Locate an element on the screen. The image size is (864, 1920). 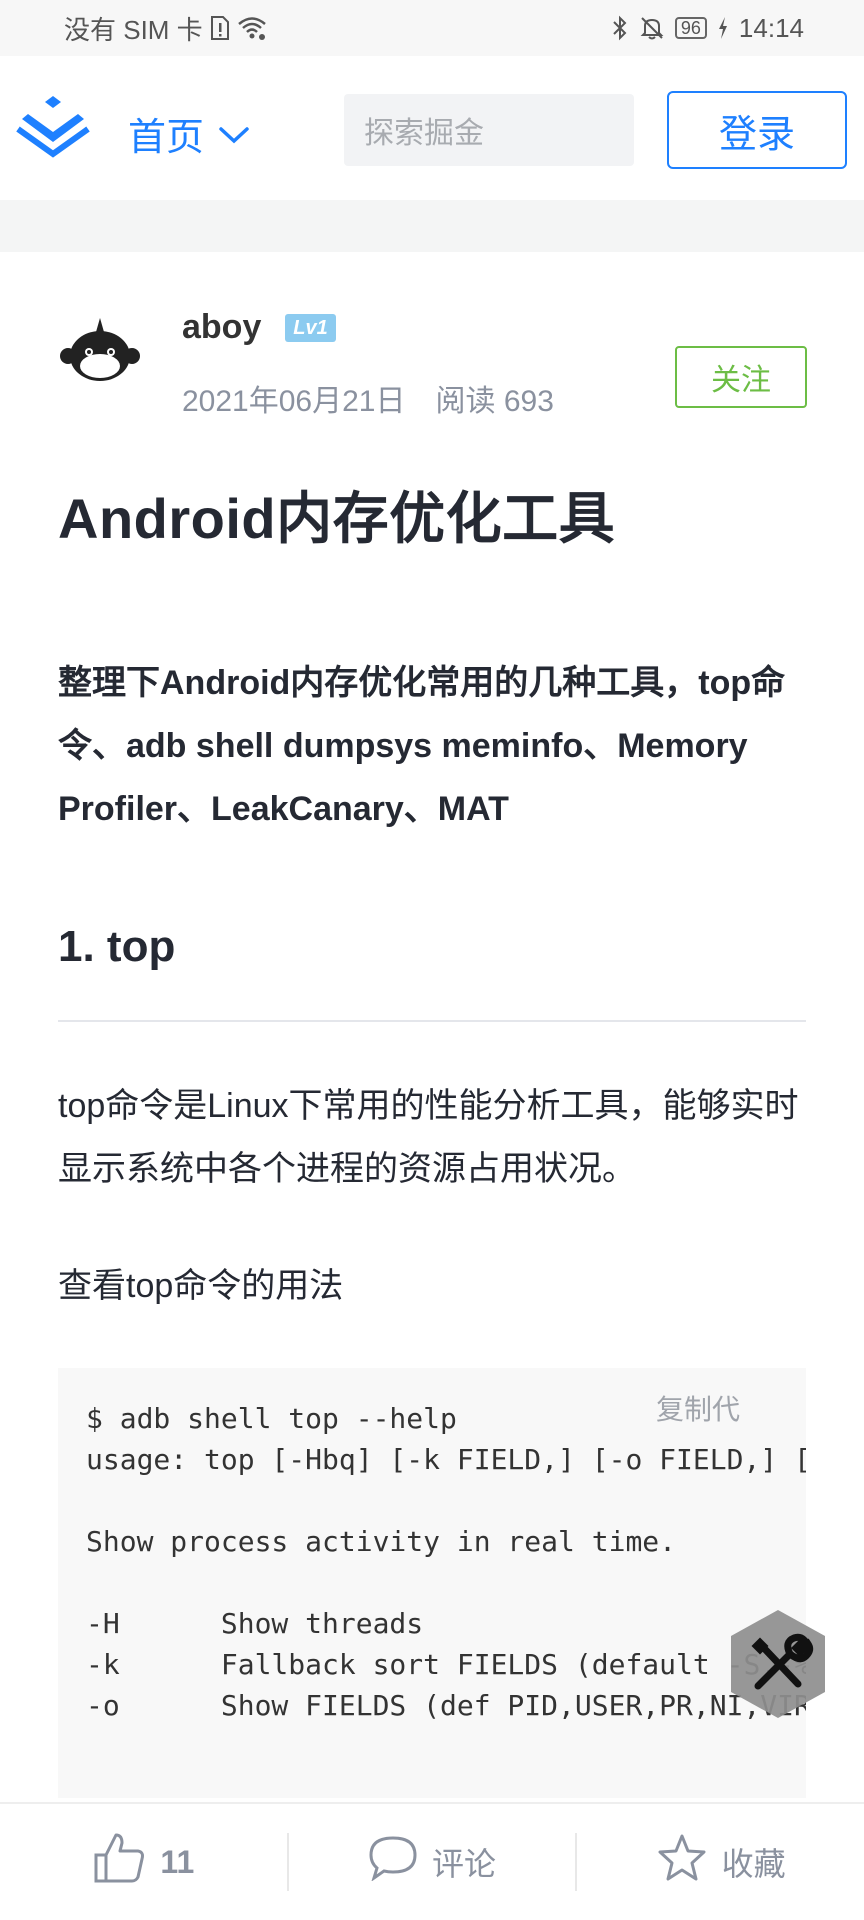
star-icon is located at coordinates (682, 1862).